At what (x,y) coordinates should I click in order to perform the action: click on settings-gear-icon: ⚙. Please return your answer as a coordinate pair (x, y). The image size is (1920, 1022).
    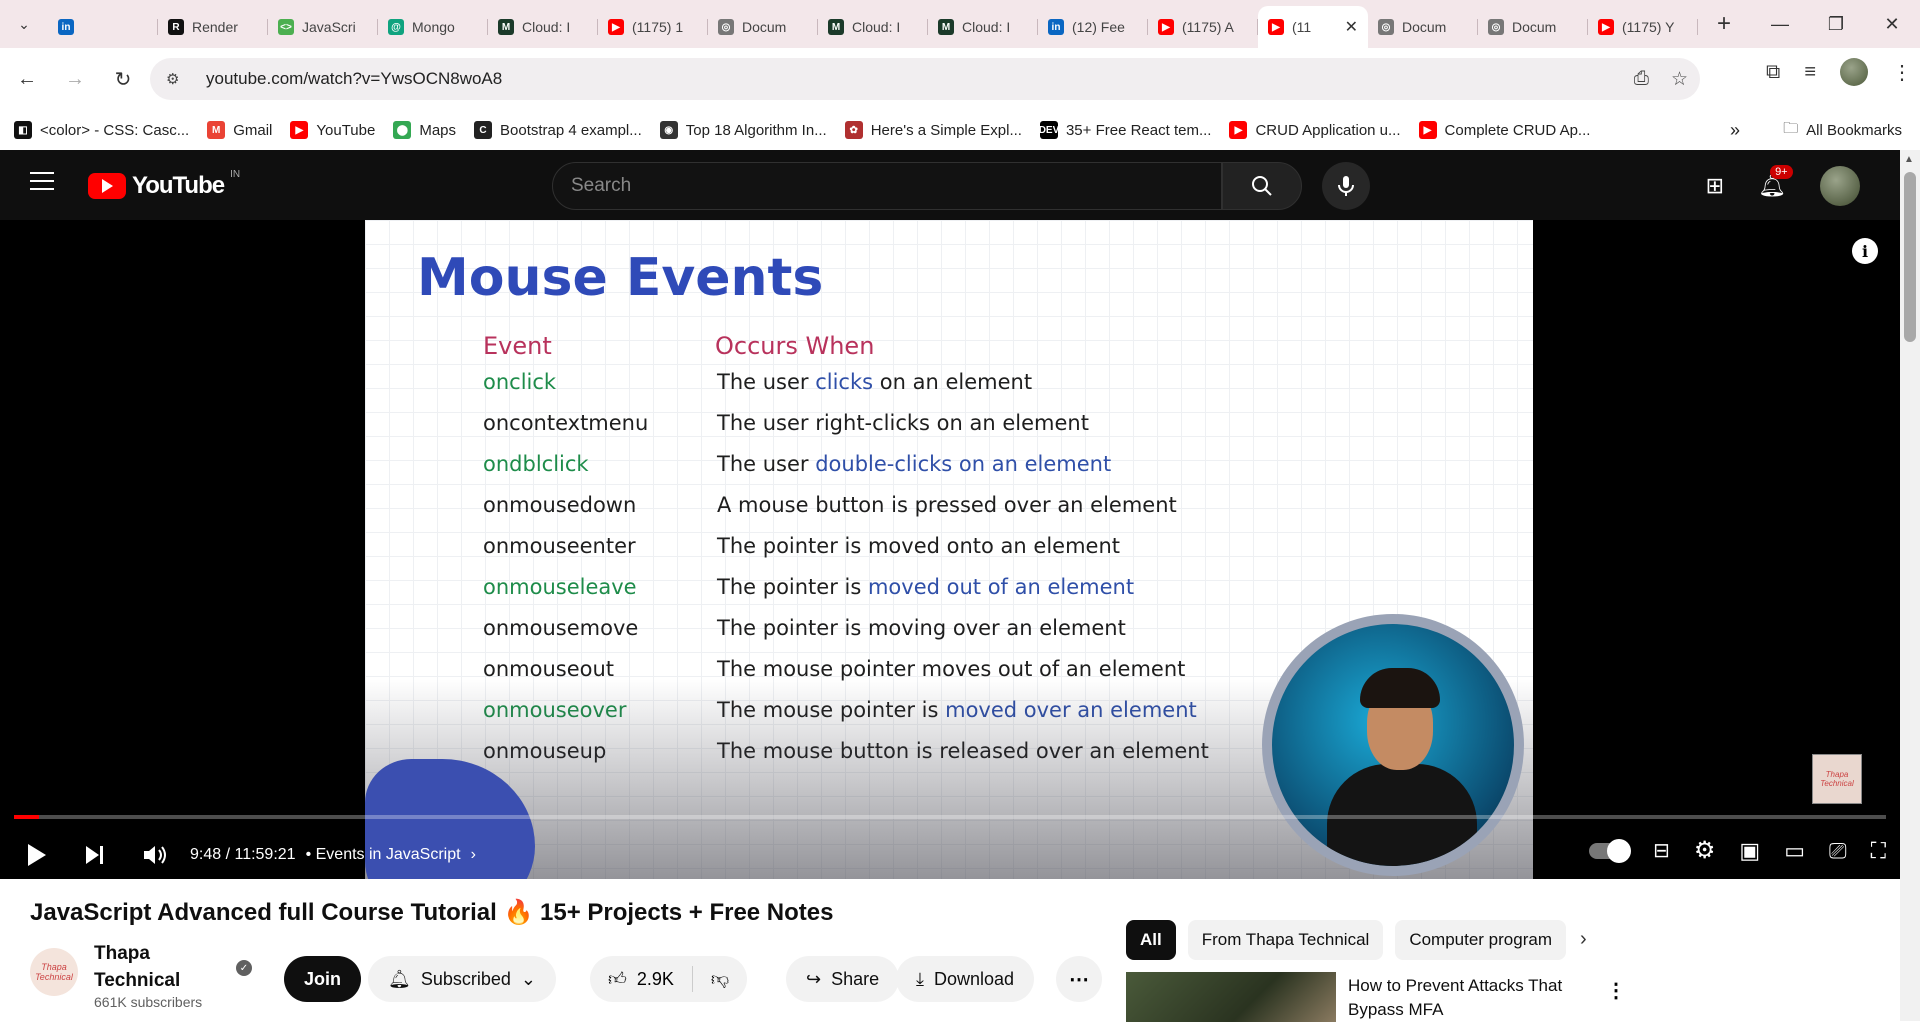
    Looking at the image, I should click on (1705, 850).